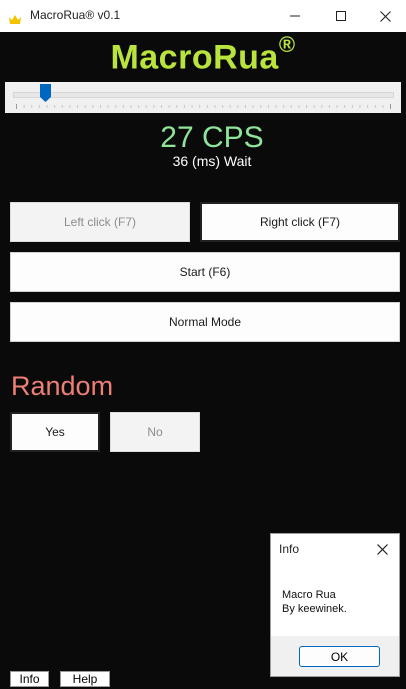 Image resolution: width=406 pixels, height=689 pixels. What do you see at coordinates (212, 161) in the screenshot?
I see `wait-readout: 36 (ms) Wait` at bounding box center [212, 161].